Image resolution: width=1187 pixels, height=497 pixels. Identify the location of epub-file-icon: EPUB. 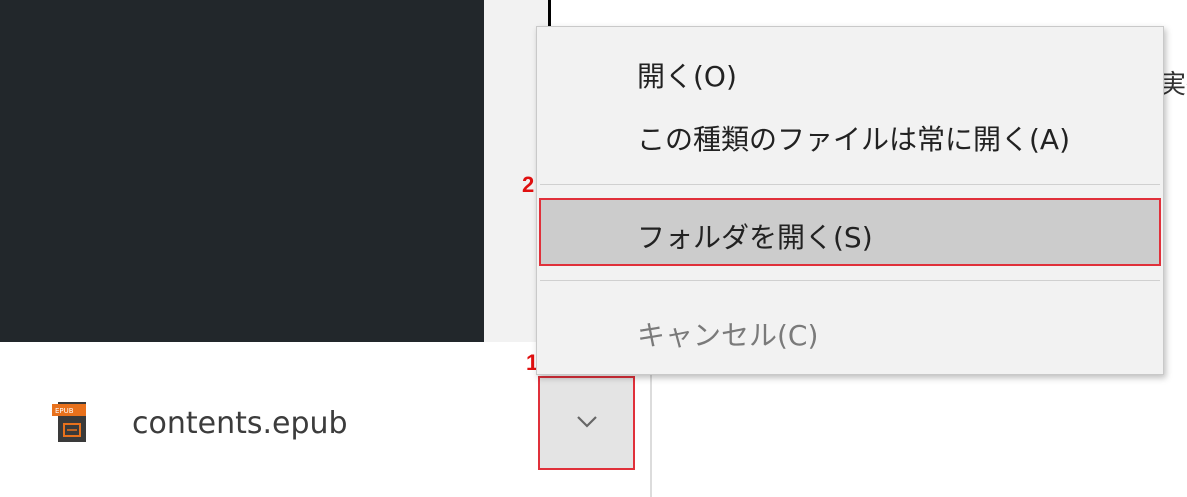
(72, 422).